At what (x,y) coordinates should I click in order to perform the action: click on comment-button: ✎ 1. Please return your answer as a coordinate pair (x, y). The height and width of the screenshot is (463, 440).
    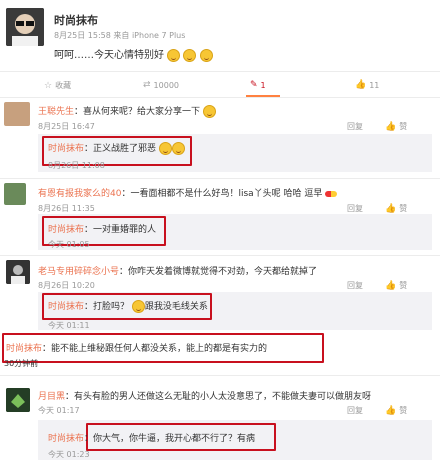
    Looking at the image, I should click on (258, 85).